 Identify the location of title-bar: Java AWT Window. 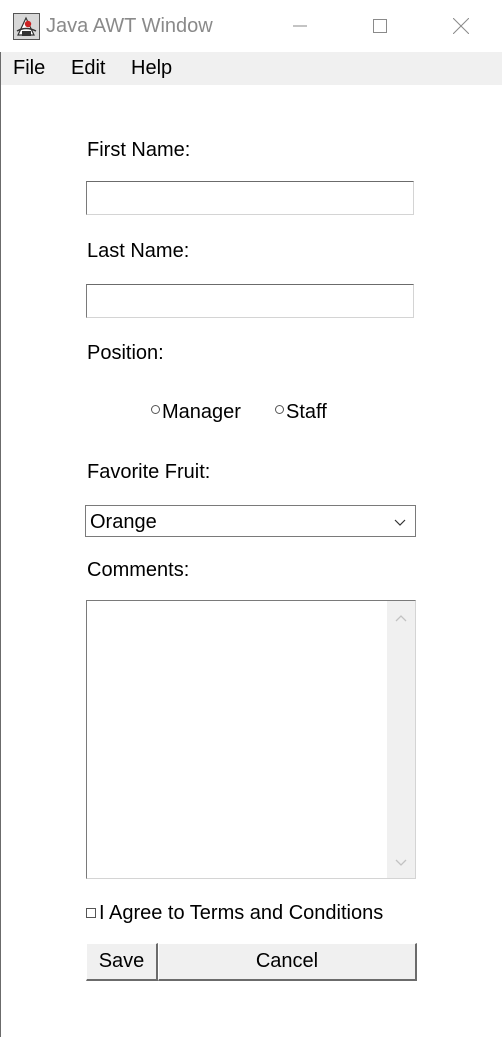
(251, 26).